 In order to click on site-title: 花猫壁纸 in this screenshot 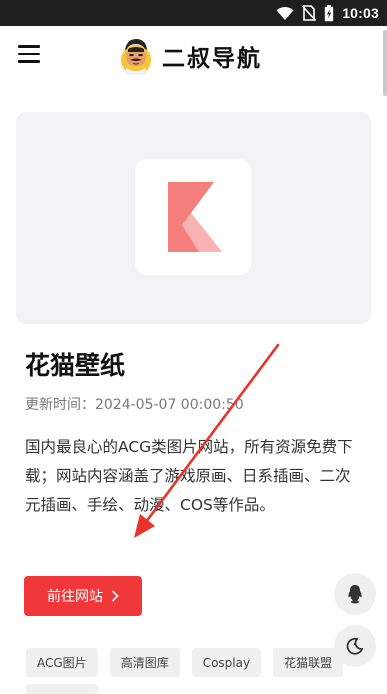, I will do `click(75, 365)`.